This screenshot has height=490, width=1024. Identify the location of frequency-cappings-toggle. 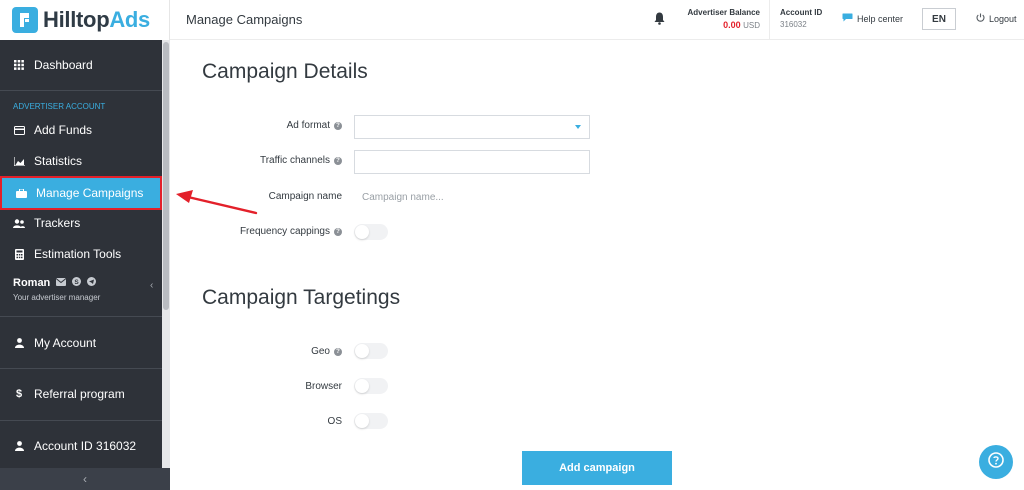
(371, 232).